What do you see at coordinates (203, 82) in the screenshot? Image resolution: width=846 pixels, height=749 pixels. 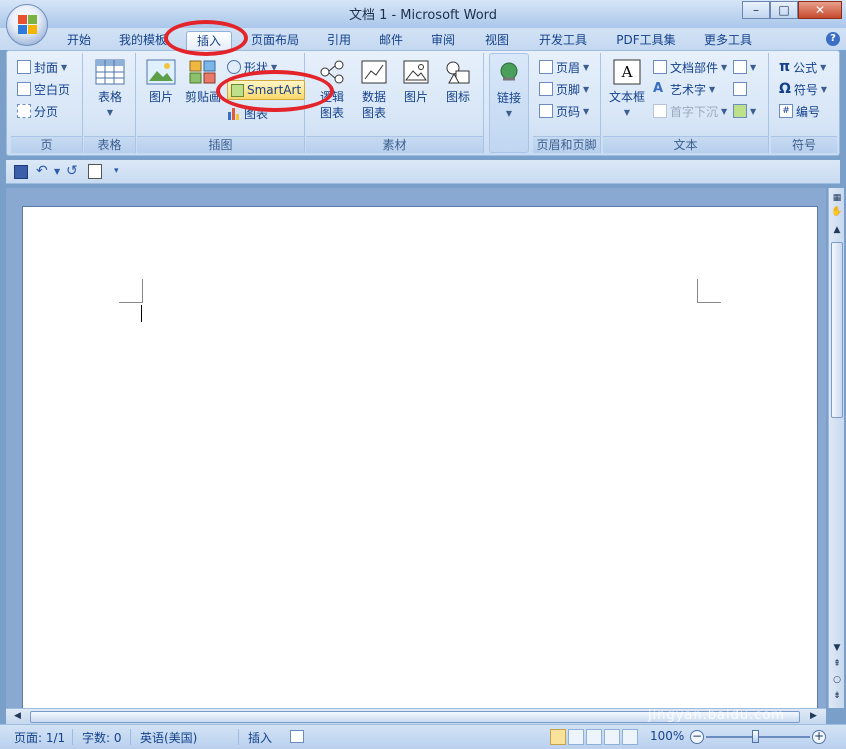 I see `clip-art-button: 剪贴画` at bounding box center [203, 82].